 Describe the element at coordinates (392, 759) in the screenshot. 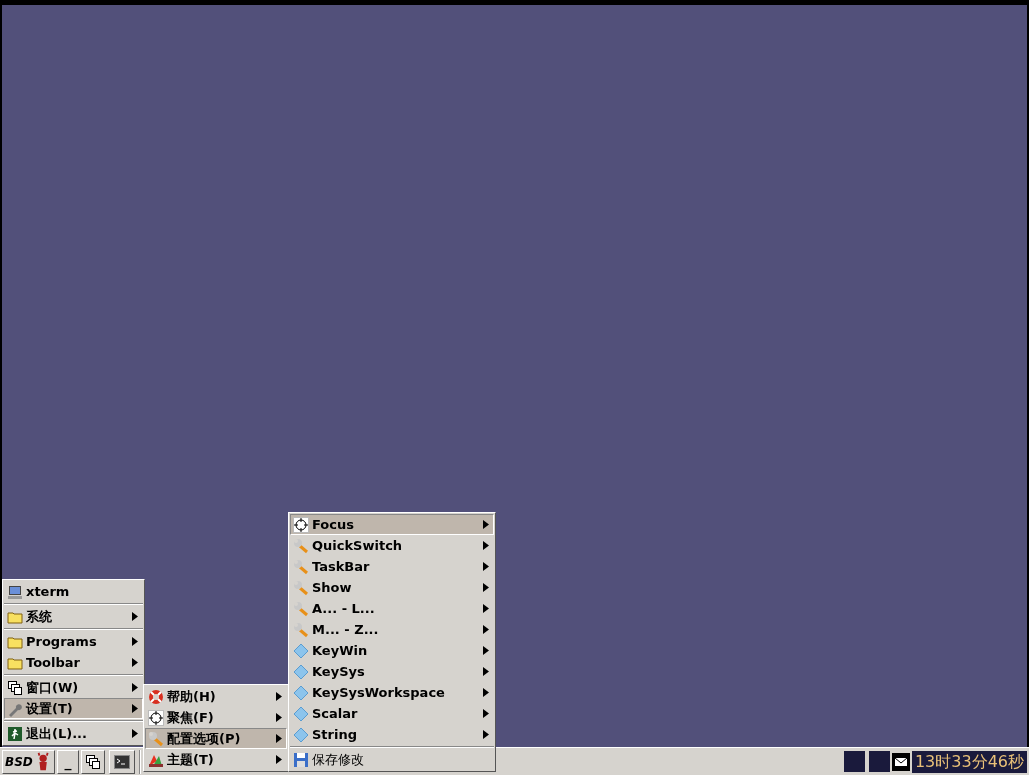

I see `menu-item: 保存修改` at that location.